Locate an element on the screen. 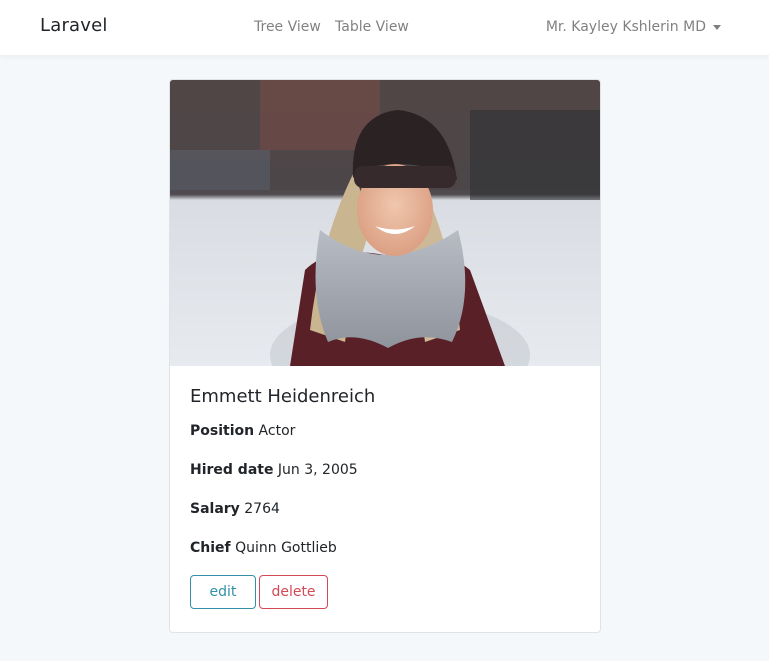  delete-button: delete is located at coordinates (293, 592).